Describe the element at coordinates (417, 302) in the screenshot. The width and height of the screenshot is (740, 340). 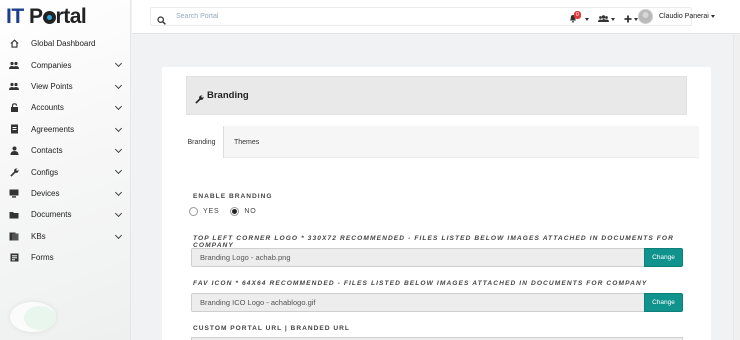
I see `fav-icon-file-input: Branding ICO Logo - achablogo.gif` at that location.